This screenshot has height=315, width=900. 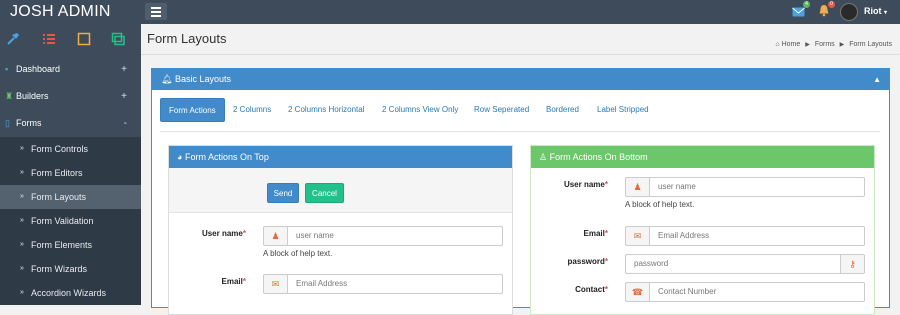 I want to click on brand-logo: JOSH ADMIN, so click(x=70, y=12).